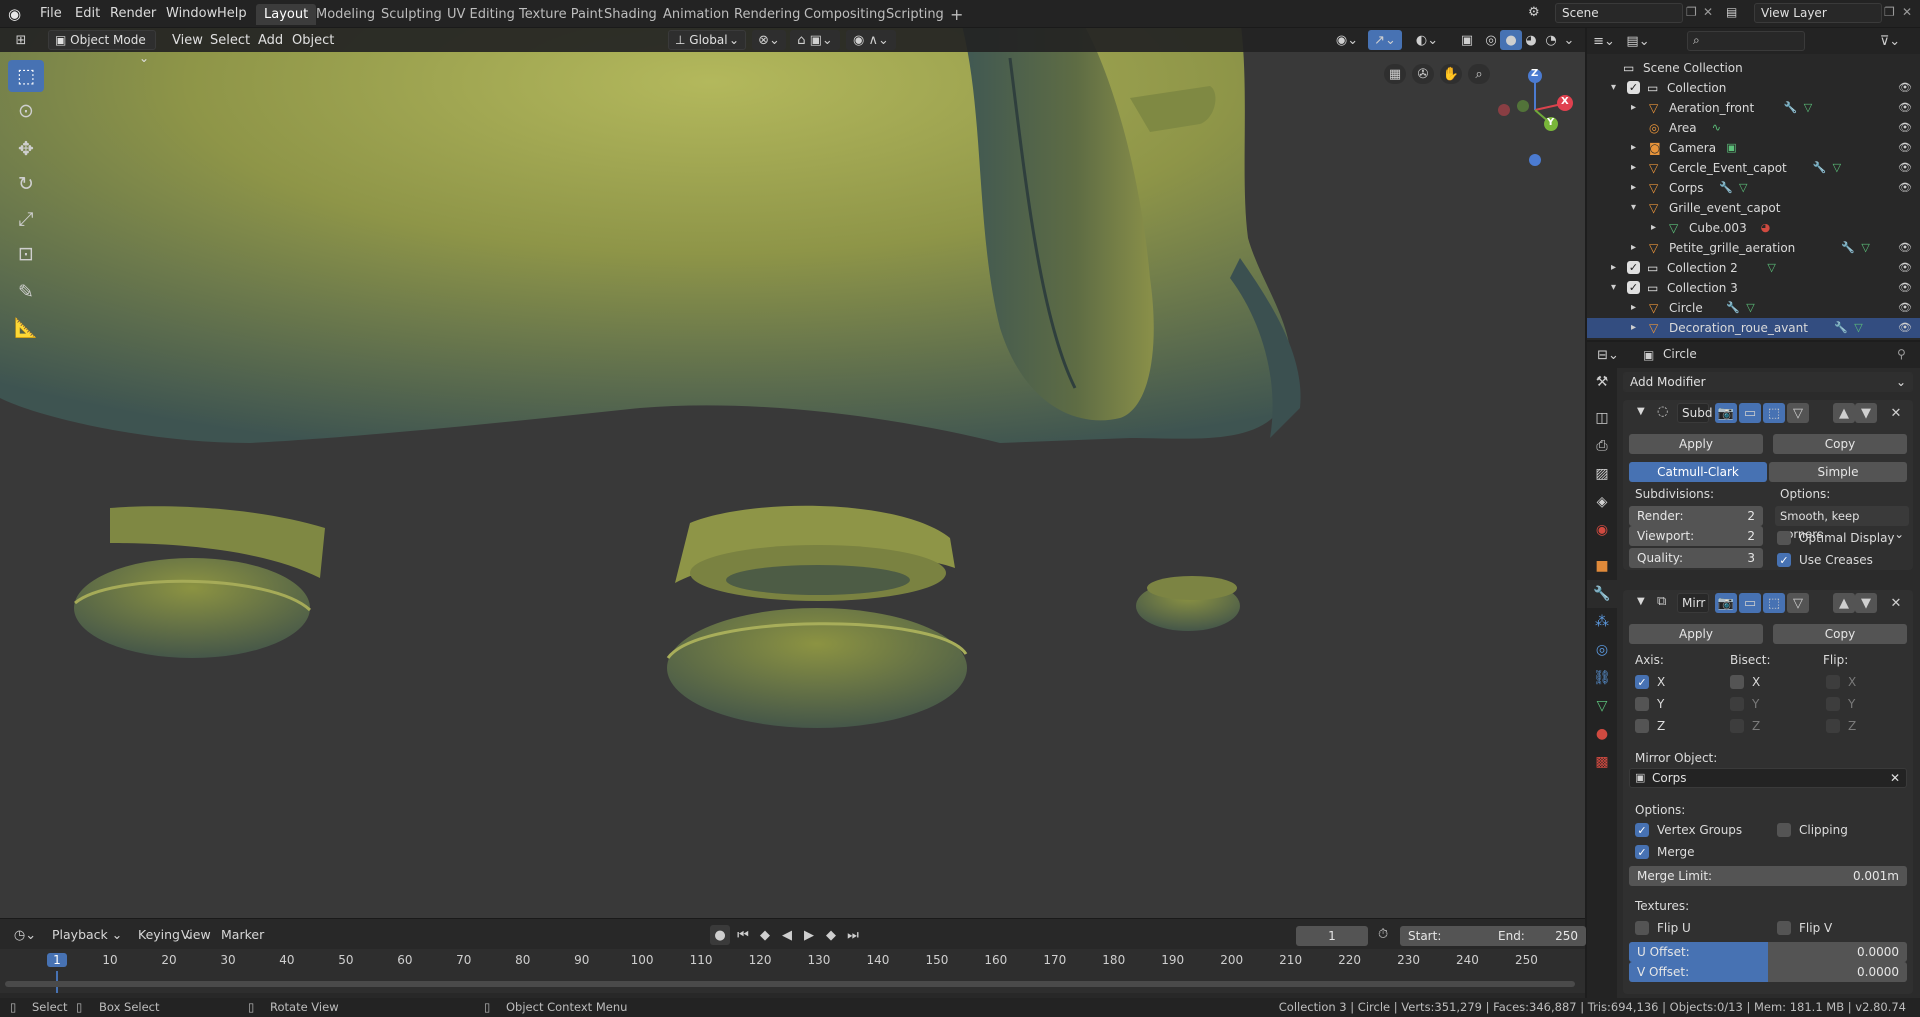 Image resolution: width=1920 pixels, height=1017 pixels. What do you see at coordinates (1602, 622) in the screenshot?
I see `particles-tab-icon: ⁂` at bounding box center [1602, 622].